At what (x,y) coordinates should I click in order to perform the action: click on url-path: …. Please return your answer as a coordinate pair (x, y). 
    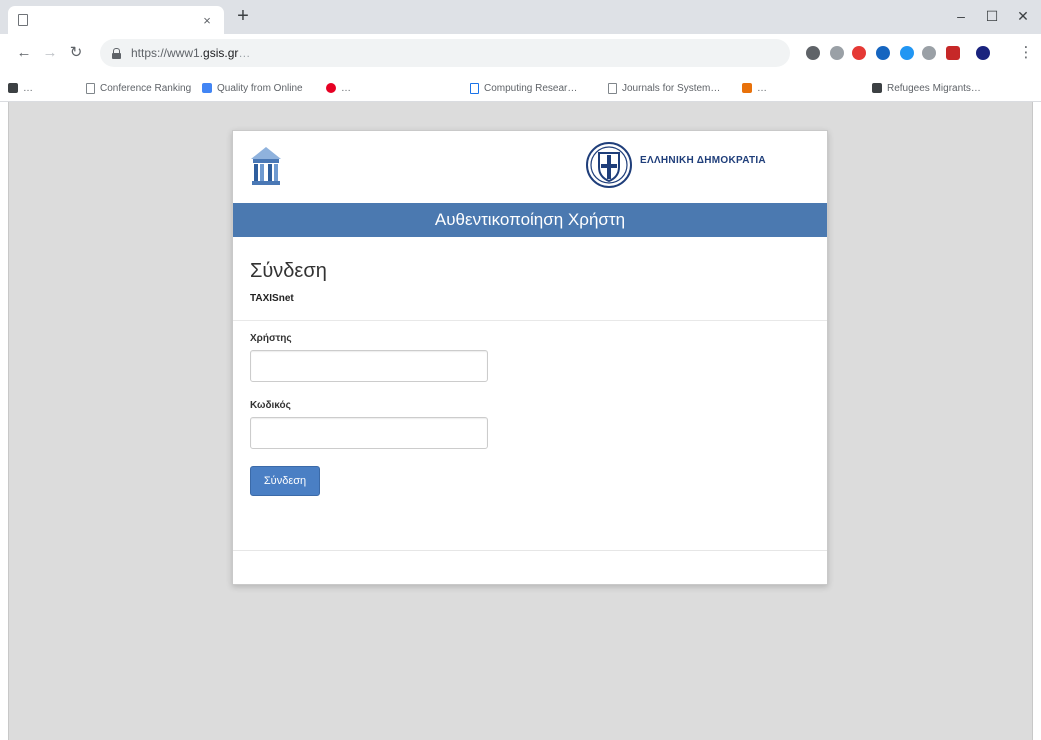
    Looking at the image, I should click on (244, 53).